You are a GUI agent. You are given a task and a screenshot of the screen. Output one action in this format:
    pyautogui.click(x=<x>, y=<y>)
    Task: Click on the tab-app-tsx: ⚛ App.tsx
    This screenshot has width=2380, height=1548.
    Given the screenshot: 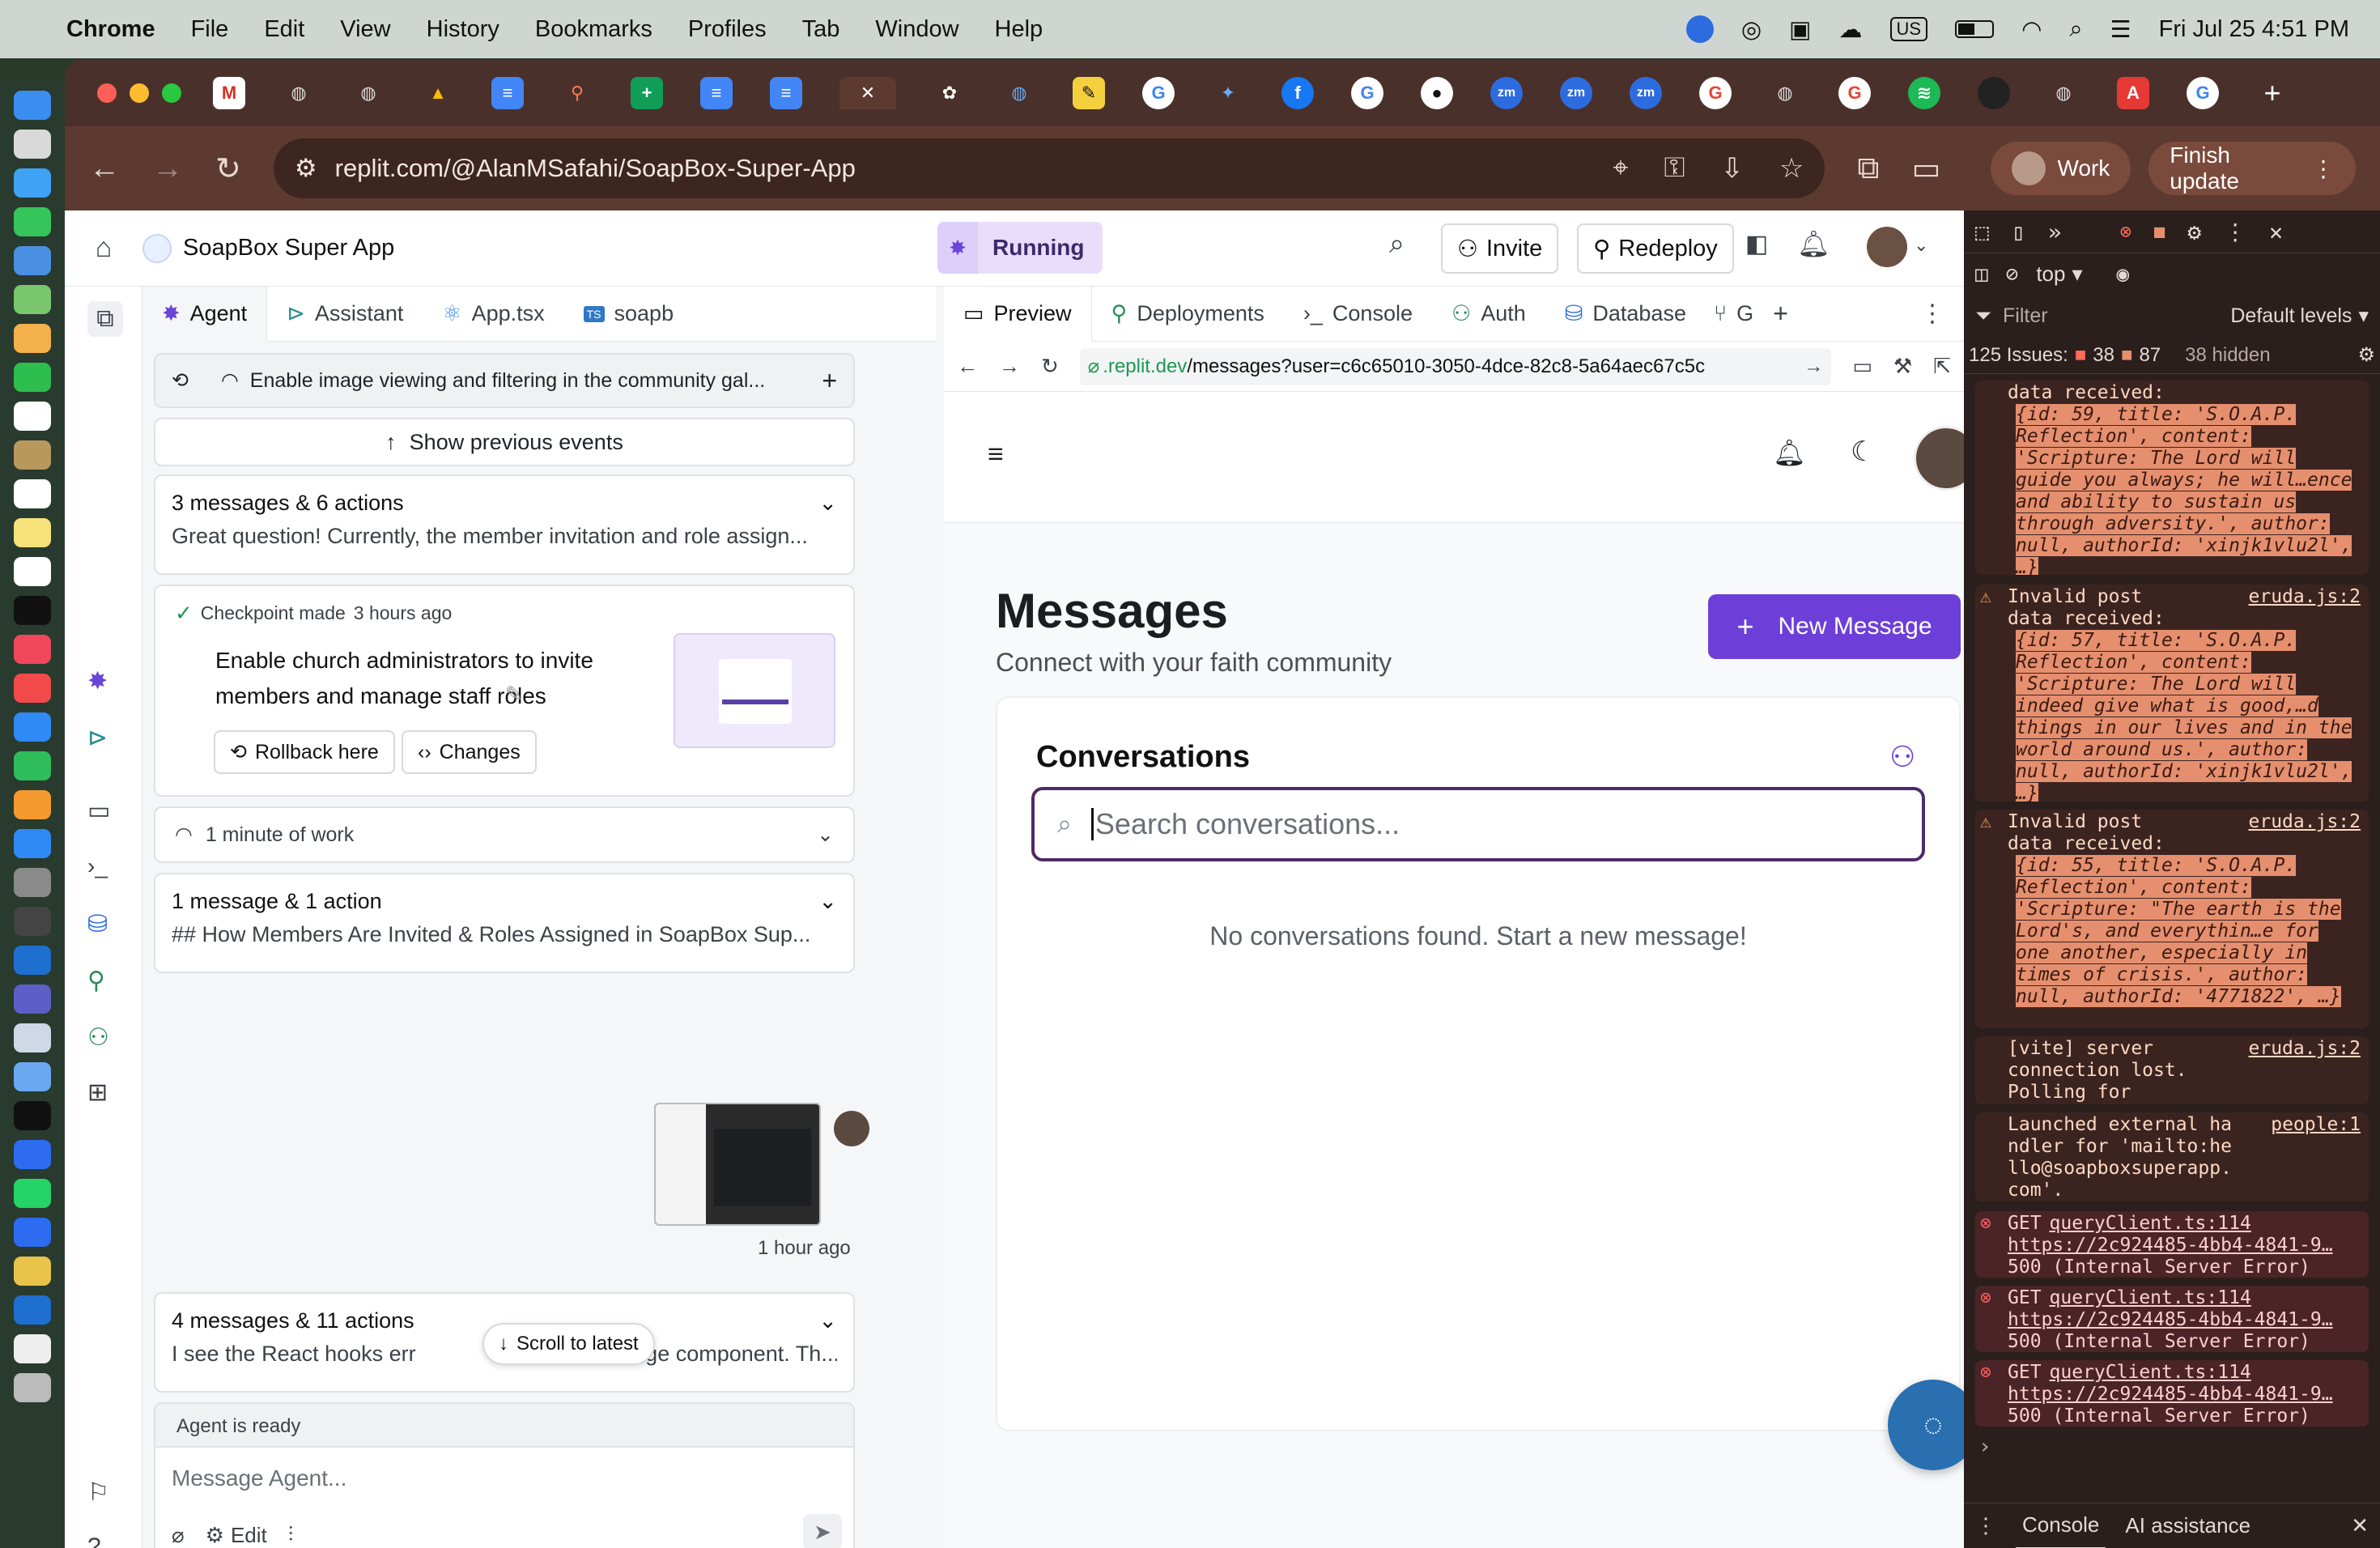 What is the action you would take?
    pyautogui.click(x=493, y=314)
    